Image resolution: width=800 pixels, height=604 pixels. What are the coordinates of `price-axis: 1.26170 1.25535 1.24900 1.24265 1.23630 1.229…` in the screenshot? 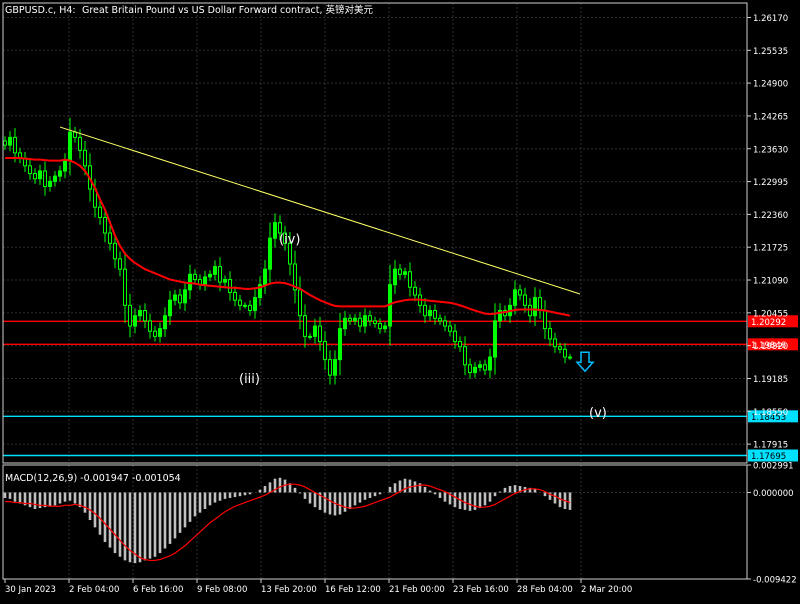 It's located at (767, 232).